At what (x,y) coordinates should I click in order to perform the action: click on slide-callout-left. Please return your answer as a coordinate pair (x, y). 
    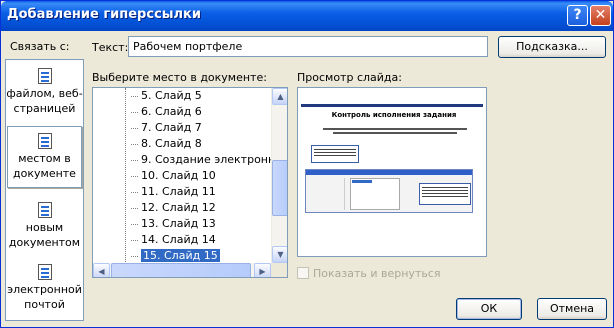
    Looking at the image, I should click on (335, 154).